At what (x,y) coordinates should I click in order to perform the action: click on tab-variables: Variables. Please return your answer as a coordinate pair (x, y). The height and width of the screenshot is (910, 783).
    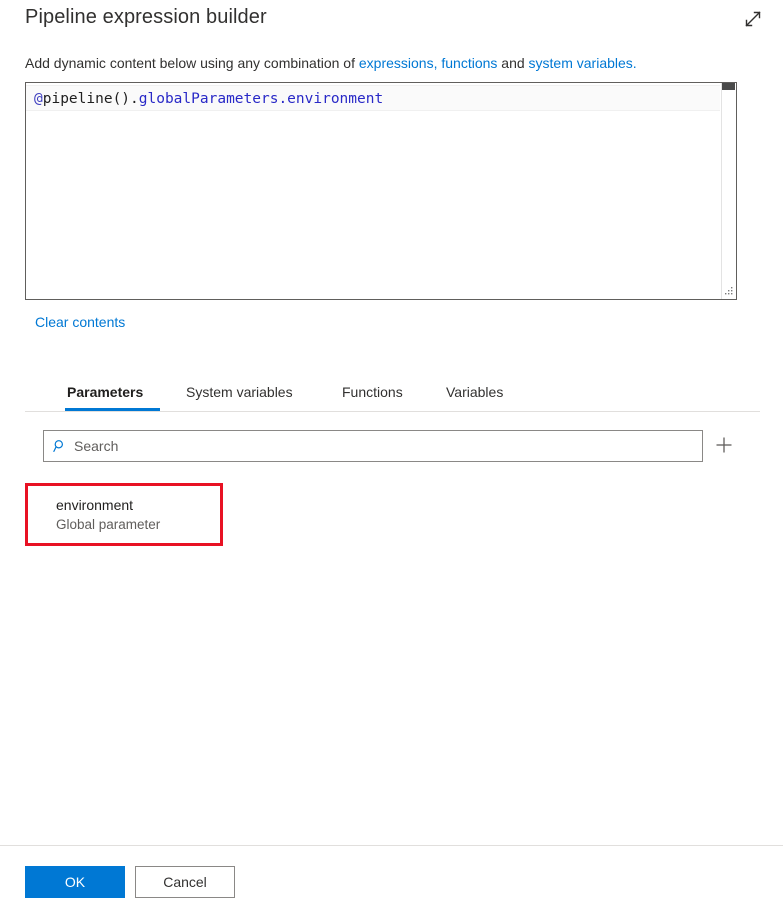
    Looking at the image, I should click on (480, 391).